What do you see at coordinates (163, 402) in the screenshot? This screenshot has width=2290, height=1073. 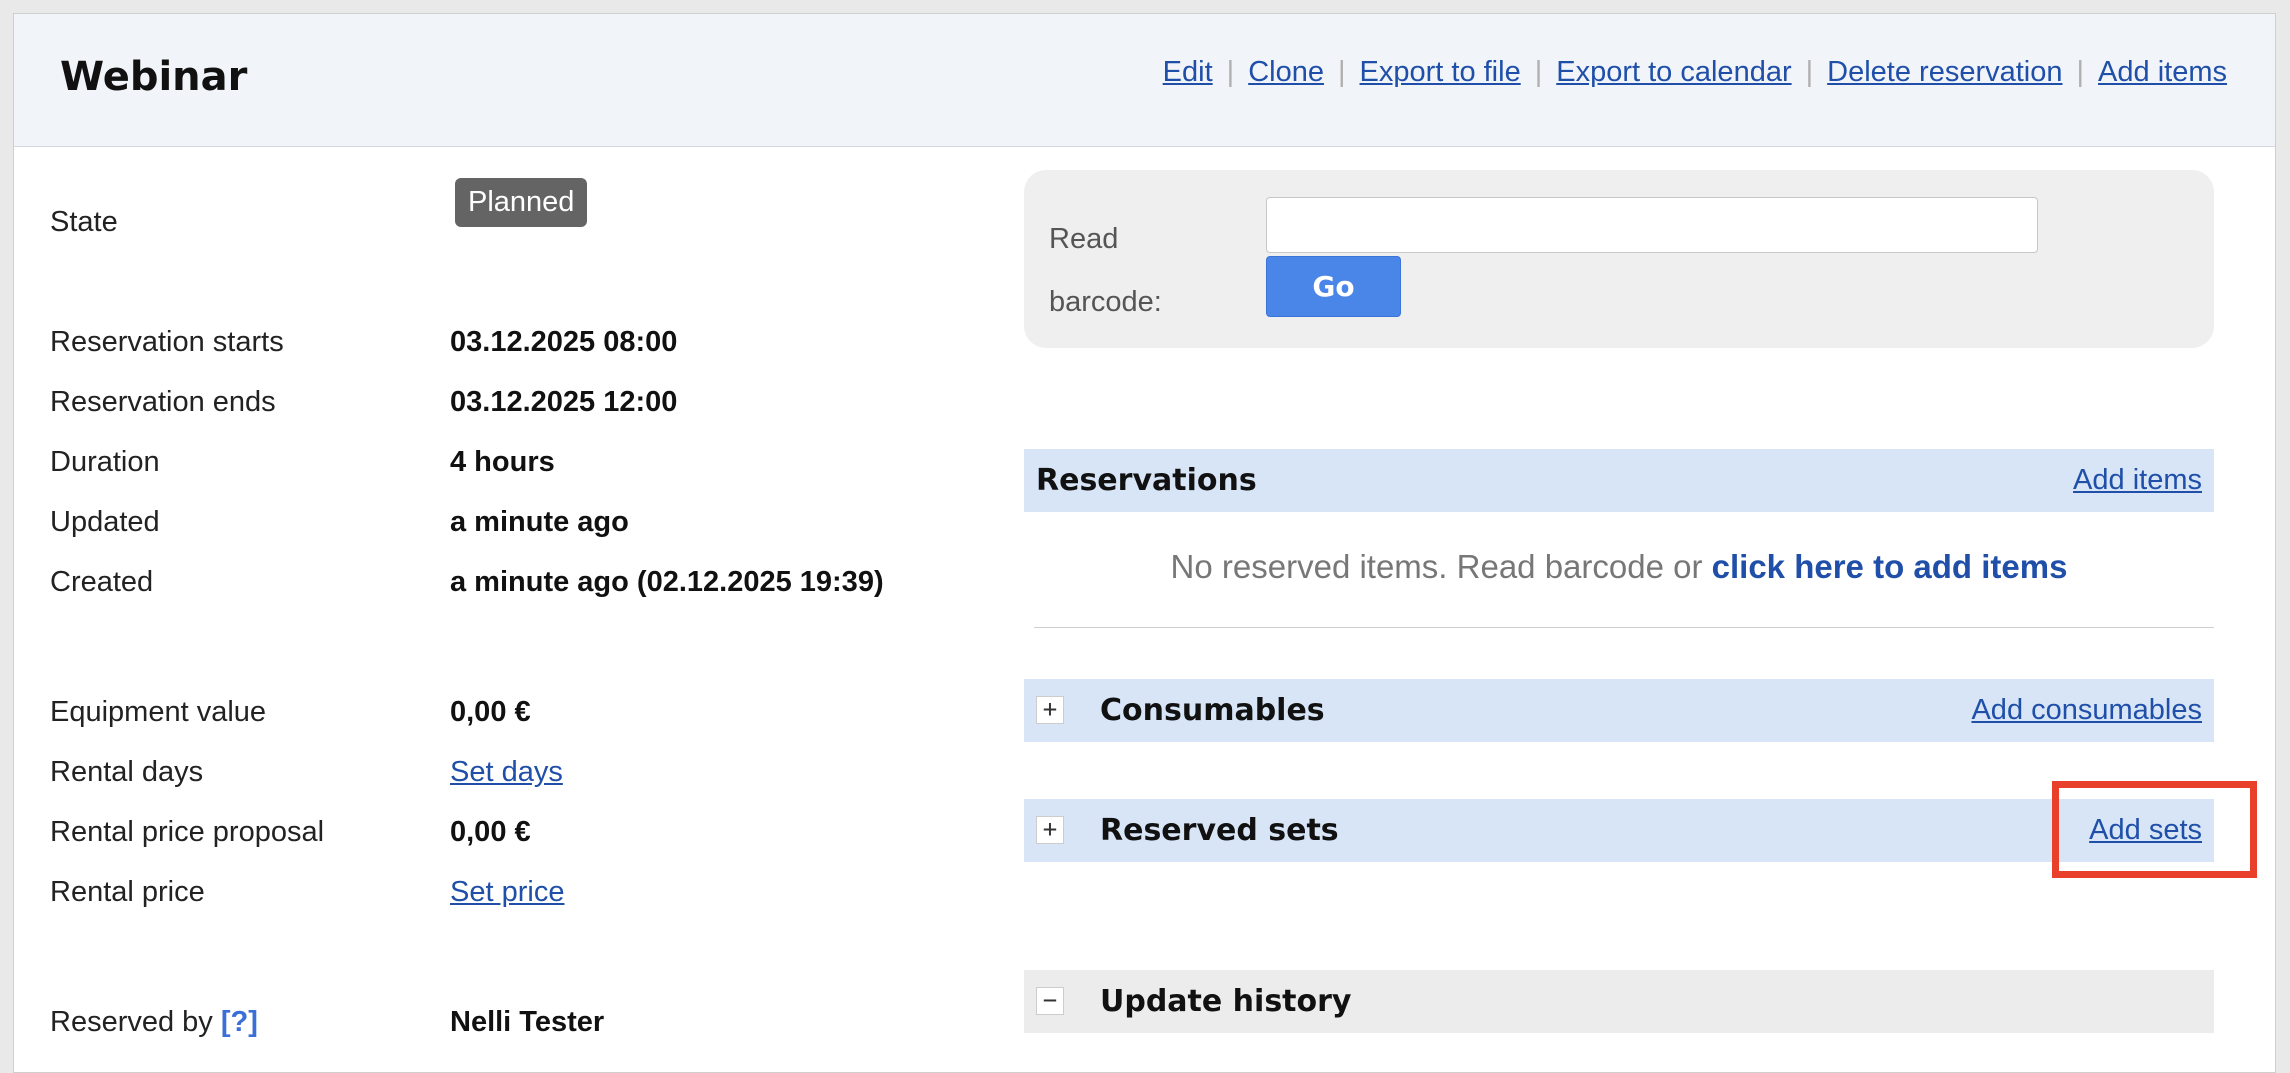 I see `ends-label: Reservation ends` at bounding box center [163, 402].